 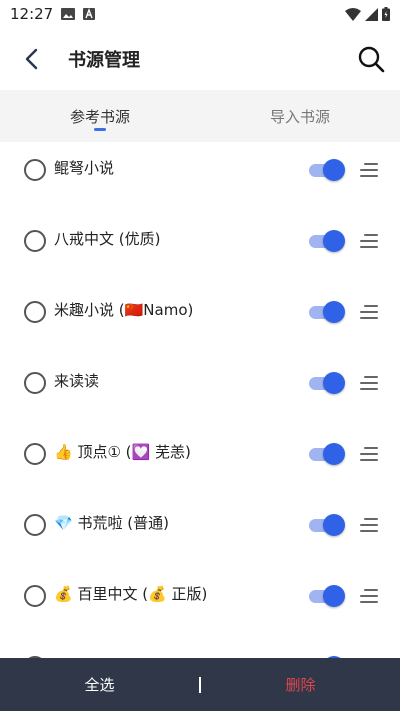 What do you see at coordinates (200, 390) in the screenshot?
I see `list-item: 来读读` at bounding box center [200, 390].